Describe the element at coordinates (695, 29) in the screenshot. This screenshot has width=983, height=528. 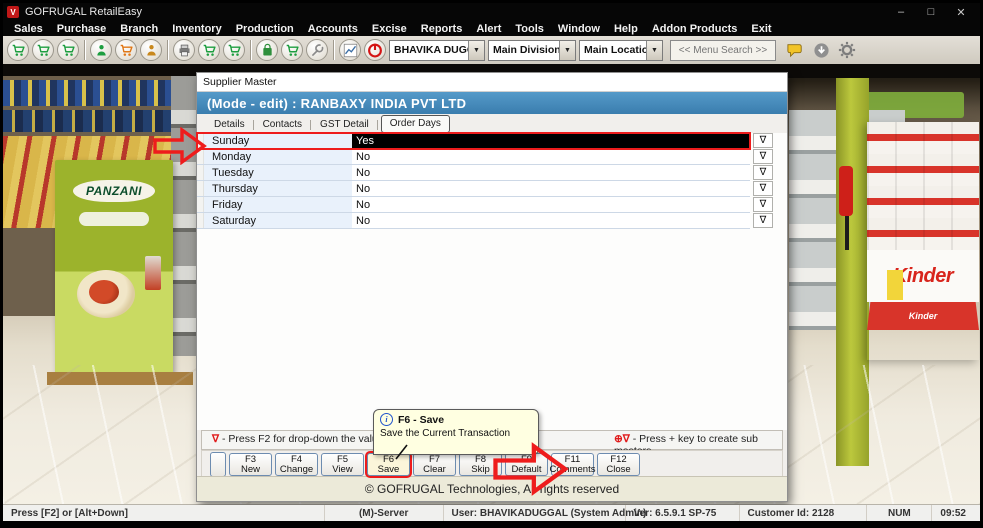
I see `menu-addon-products: Addon Products` at that location.